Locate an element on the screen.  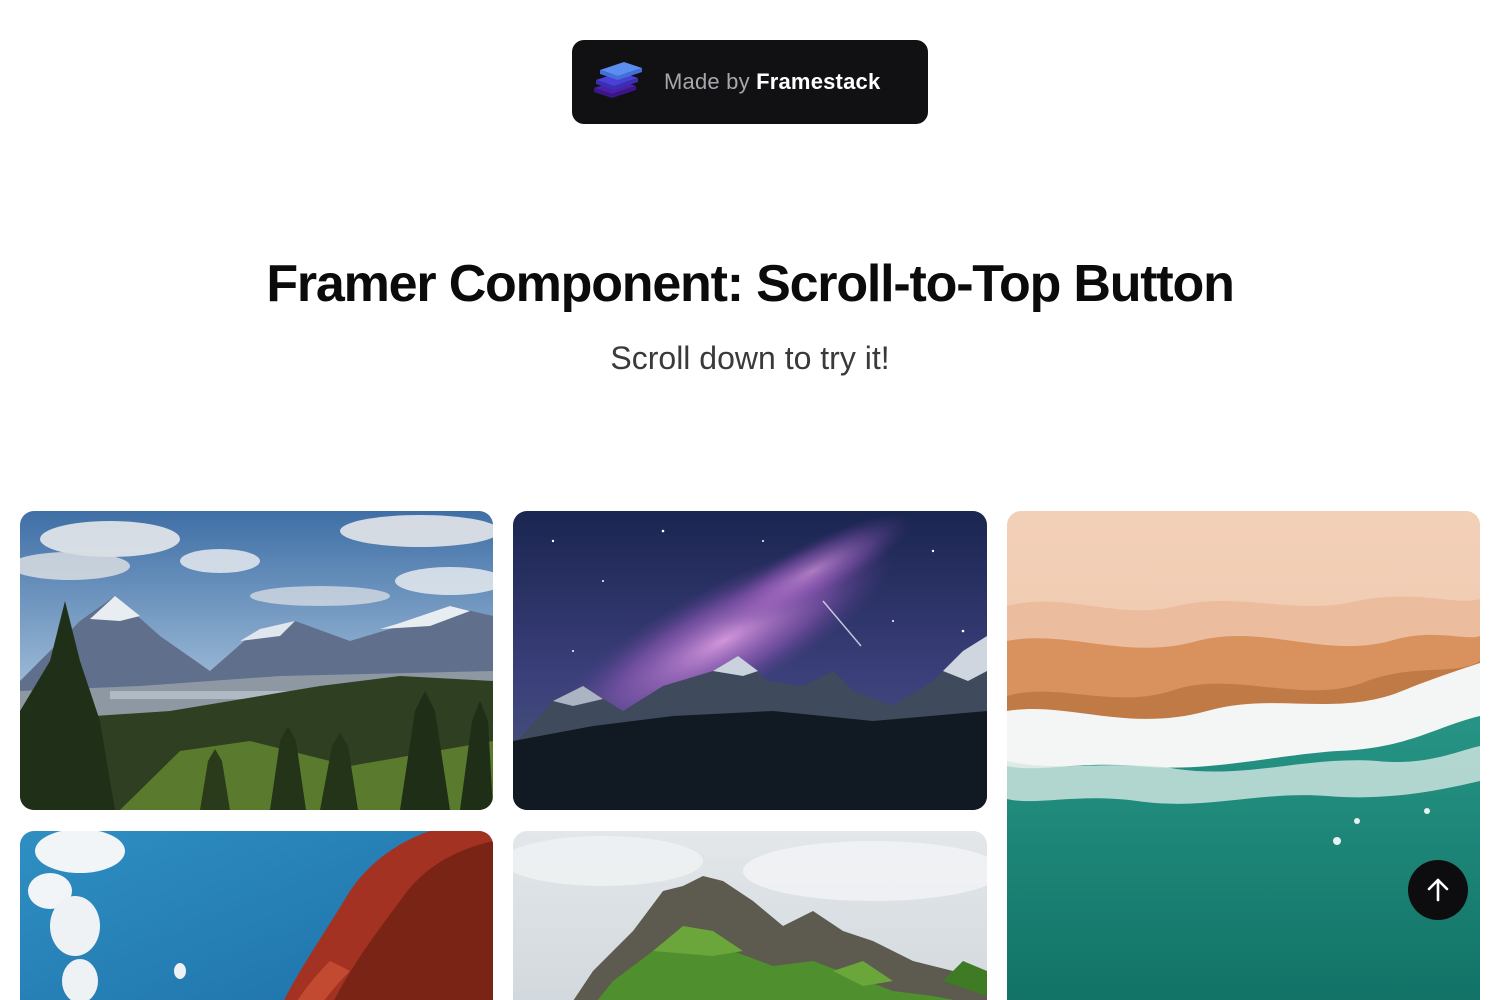
gallery-image-mountain-valley is located at coordinates (256, 660).